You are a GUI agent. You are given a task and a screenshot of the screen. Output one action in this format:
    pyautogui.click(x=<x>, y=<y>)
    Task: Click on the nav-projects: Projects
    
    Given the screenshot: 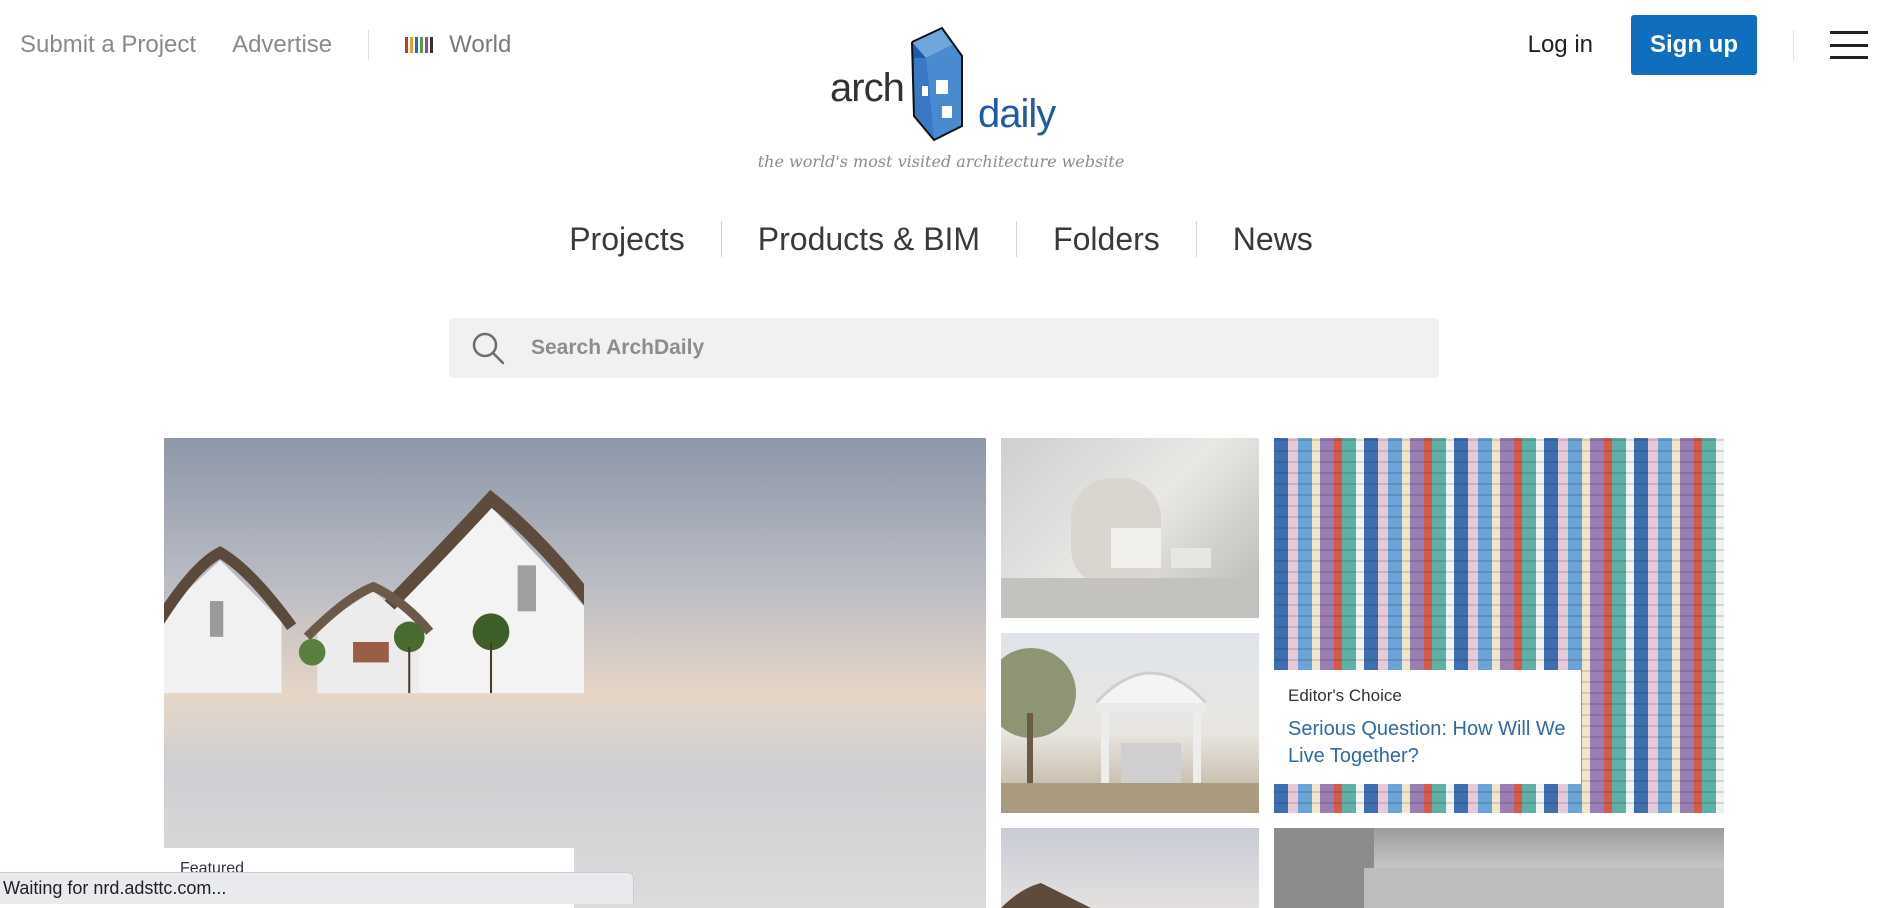 What is the action you would take?
    pyautogui.click(x=627, y=239)
    